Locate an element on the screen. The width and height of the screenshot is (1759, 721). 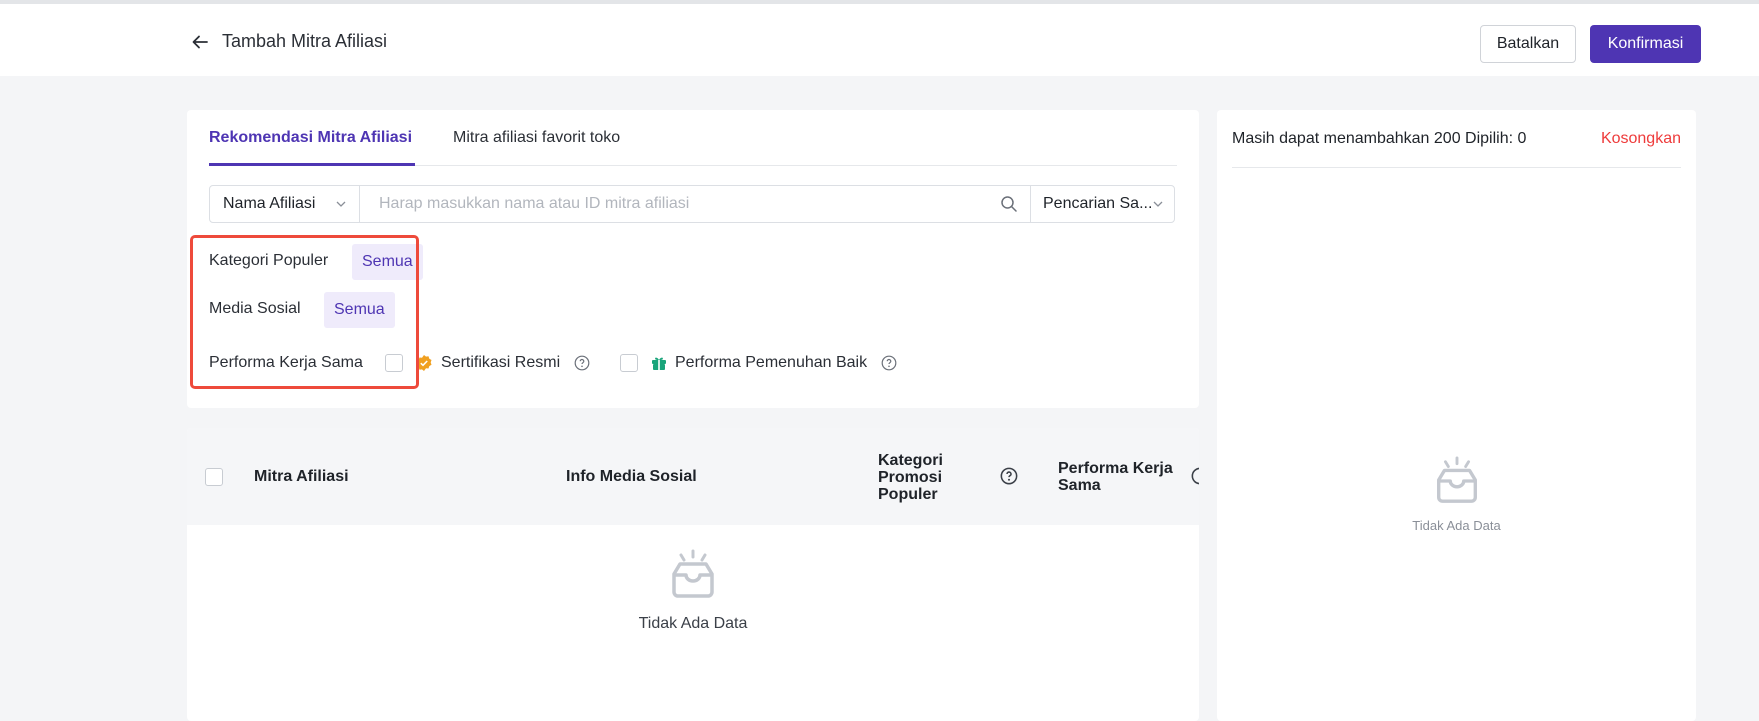
back-button is located at coordinates (200, 42).